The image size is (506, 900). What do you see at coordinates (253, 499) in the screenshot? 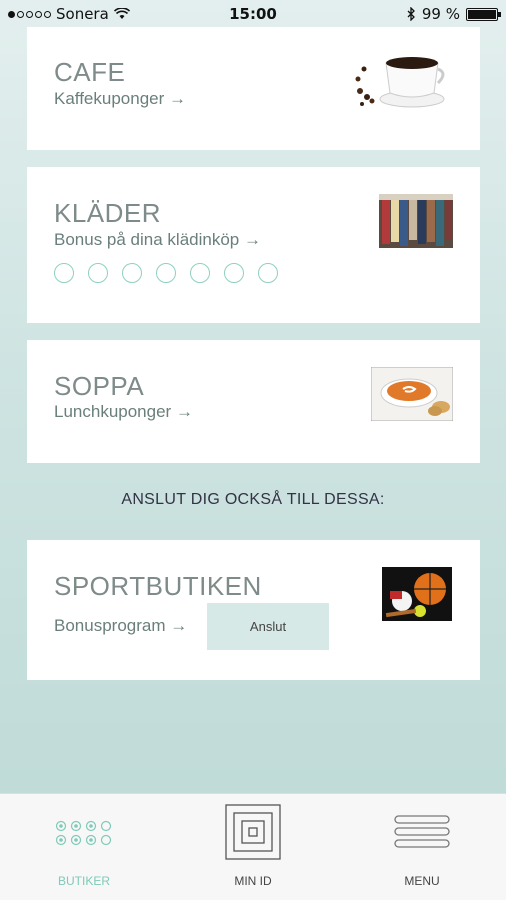
I see `section-heading: ANSLUT DIG OCKSÅ TILL DESSA:` at bounding box center [253, 499].